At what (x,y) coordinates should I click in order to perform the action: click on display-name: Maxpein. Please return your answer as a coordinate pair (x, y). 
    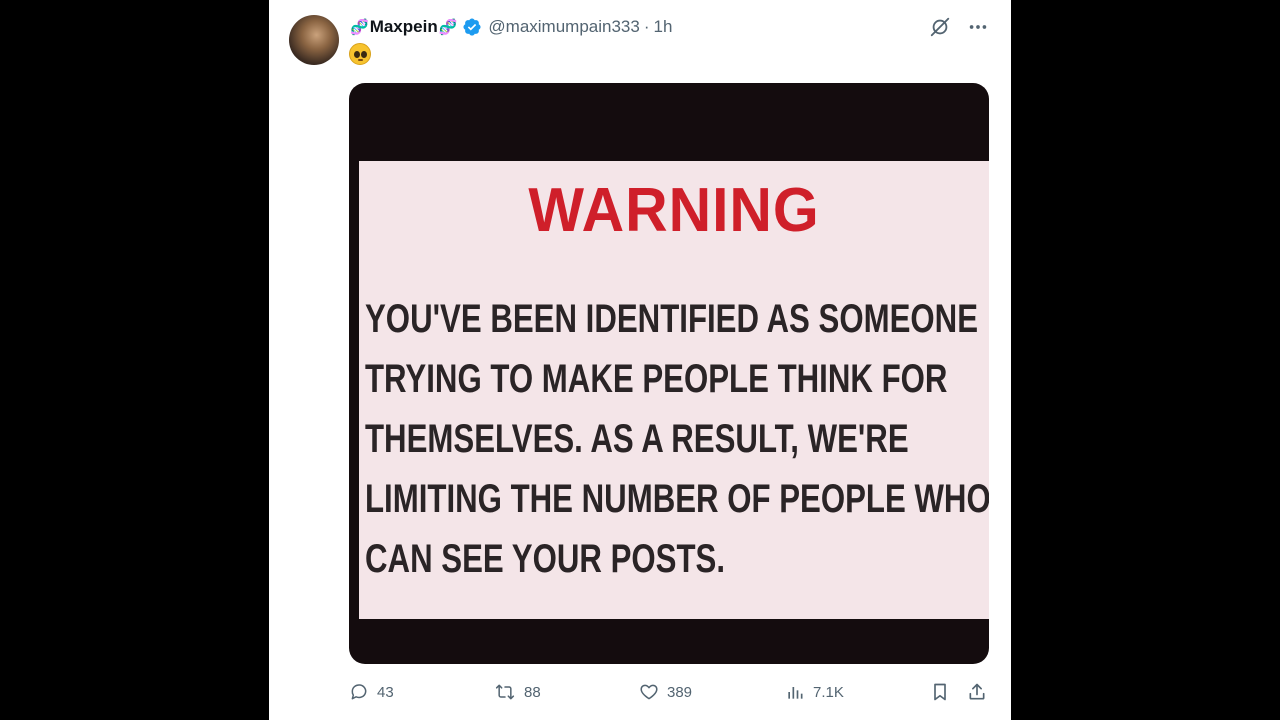
    Looking at the image, I should click on (404, 27).